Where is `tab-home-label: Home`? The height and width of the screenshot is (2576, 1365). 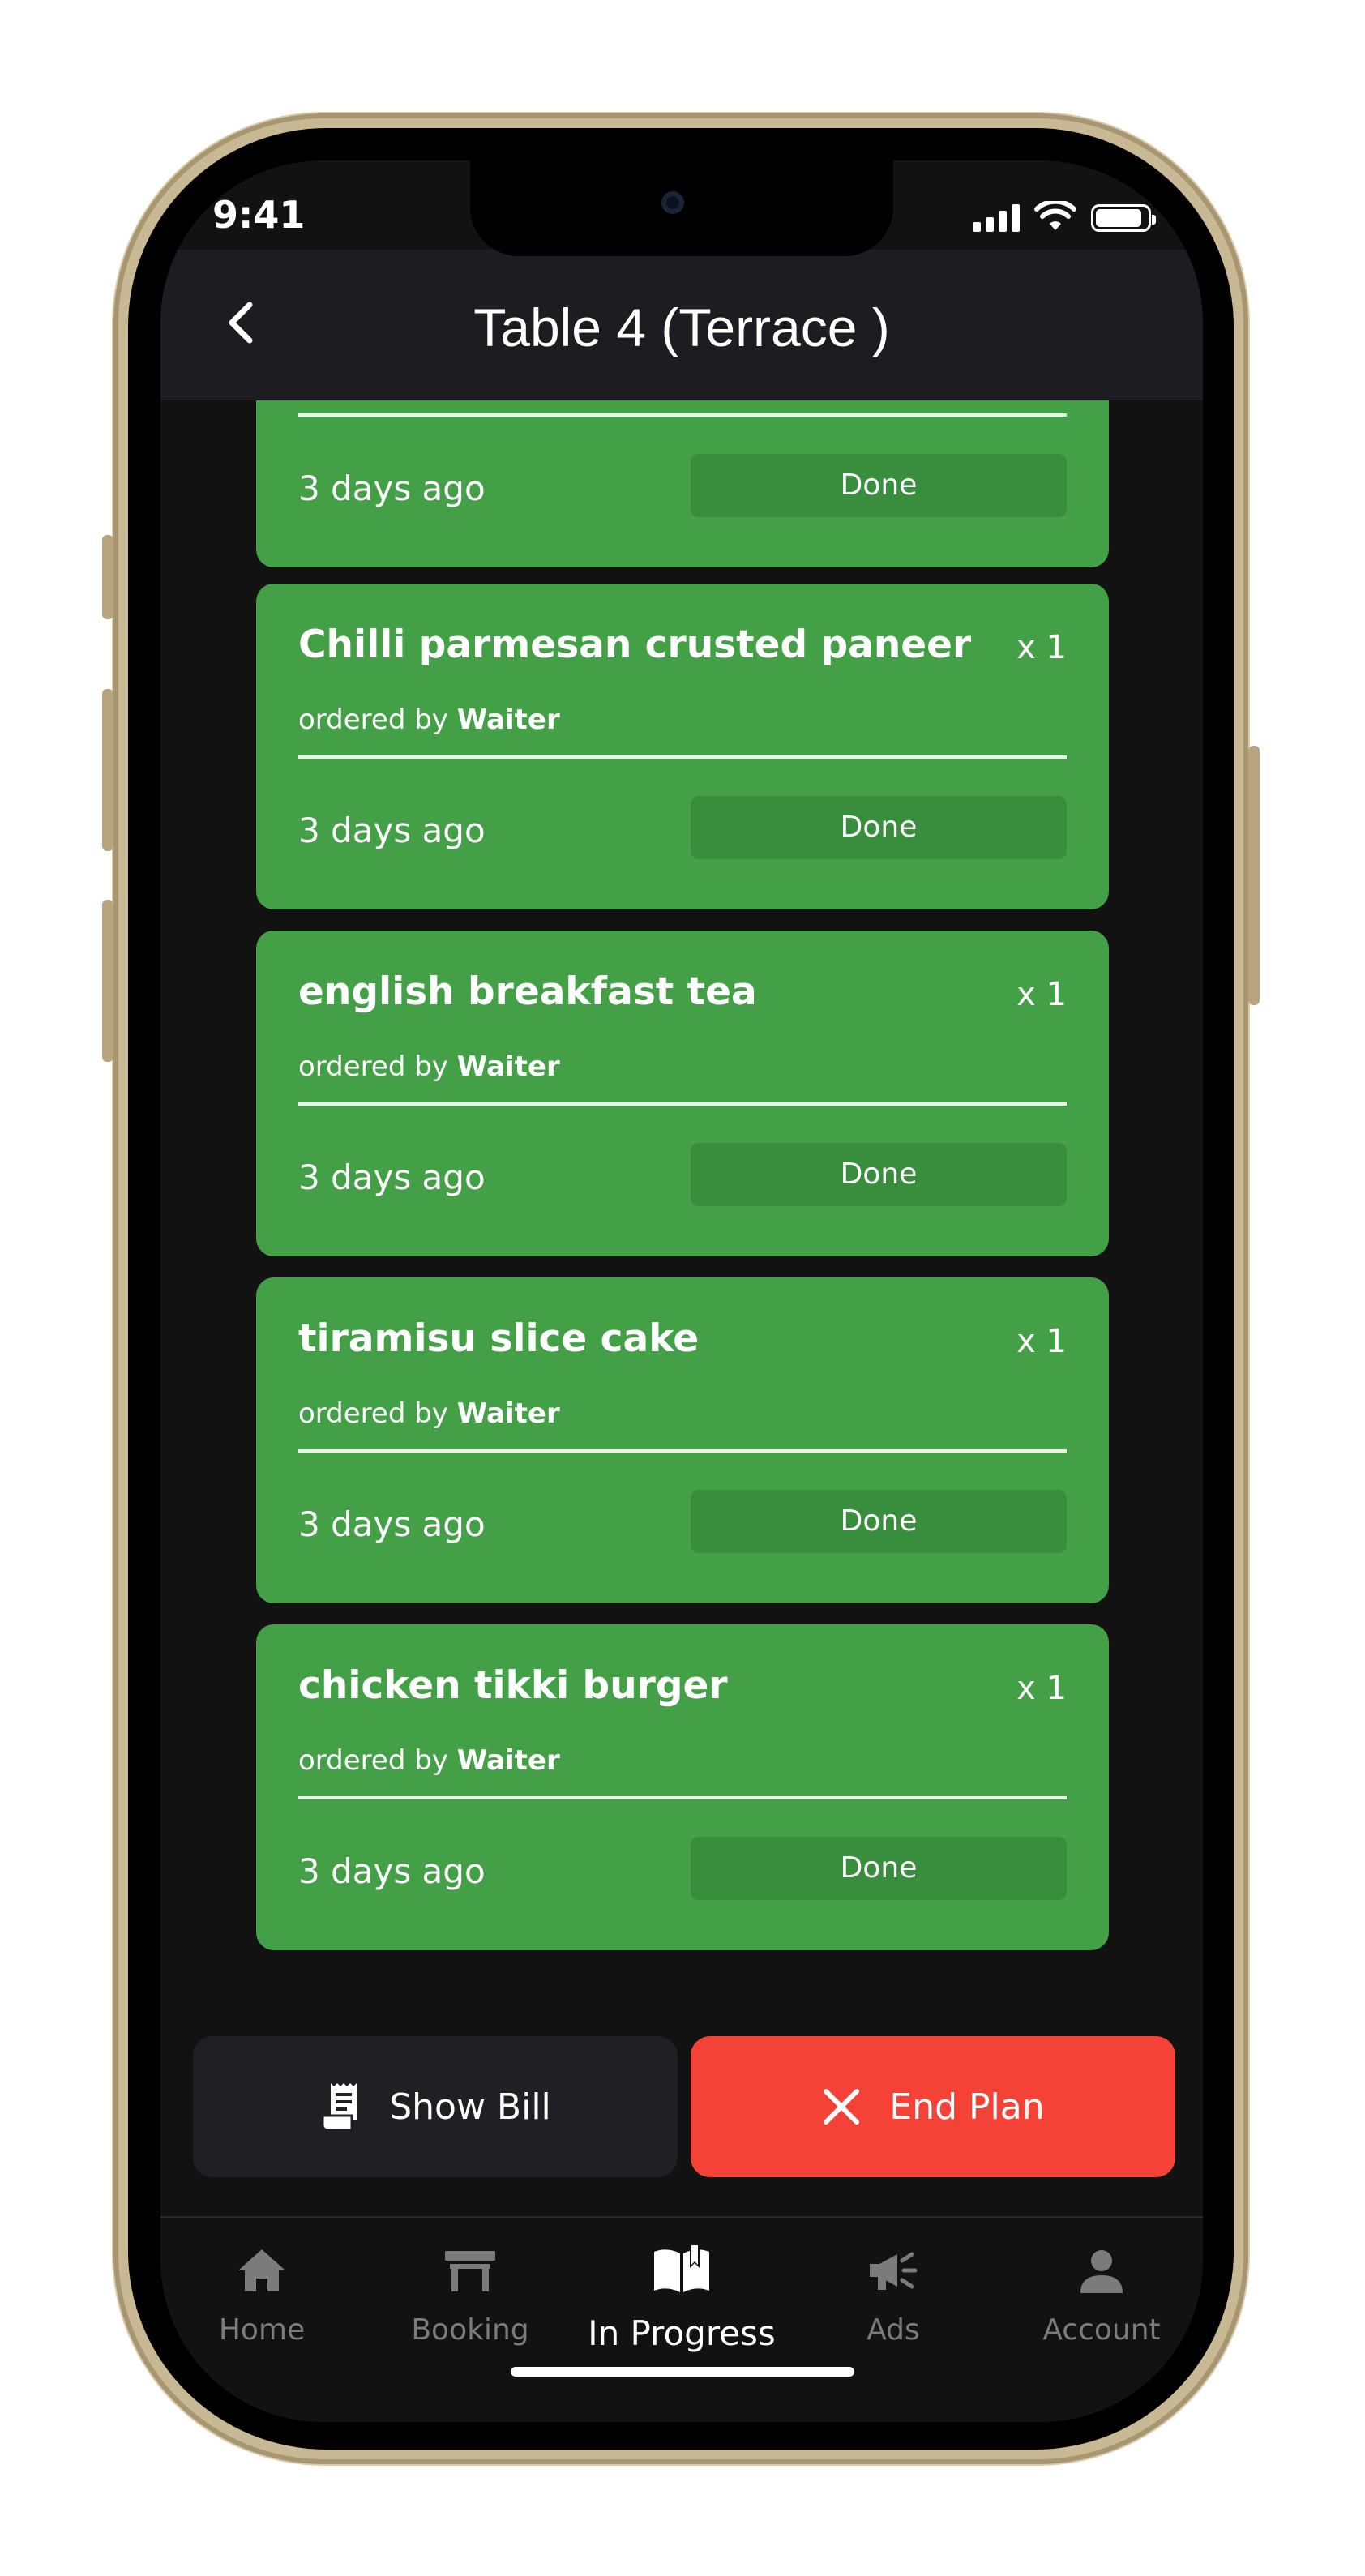 tab-home-label: Home is located at coordinates (262, 2330).